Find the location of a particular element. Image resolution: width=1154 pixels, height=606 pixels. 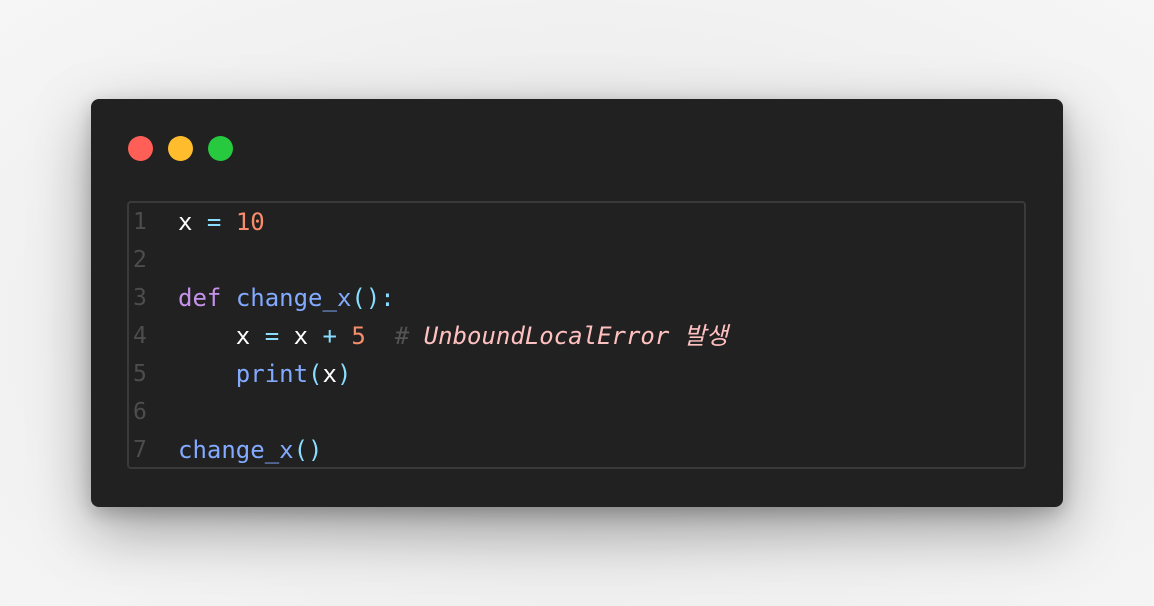

line-number: 6 is located at coordinates (140, 412).